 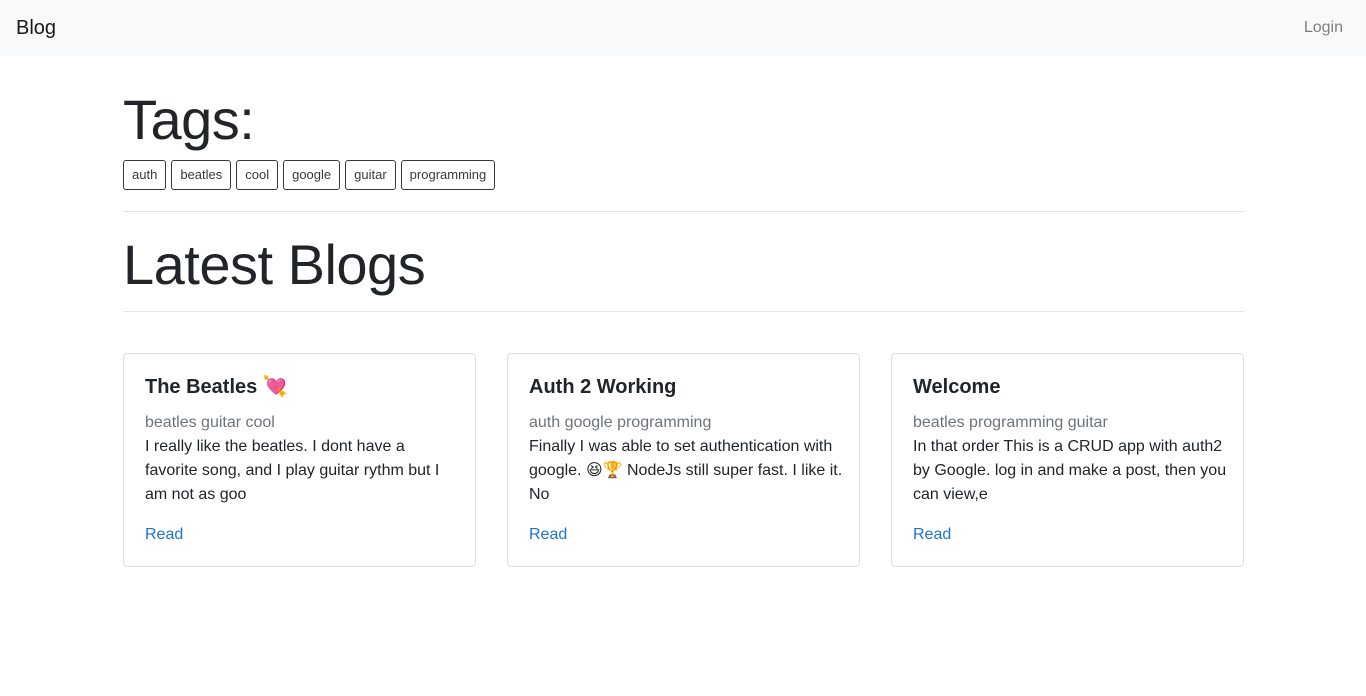 I want to click on tag-button-beatles: beatles, so click(x=201, y=175).